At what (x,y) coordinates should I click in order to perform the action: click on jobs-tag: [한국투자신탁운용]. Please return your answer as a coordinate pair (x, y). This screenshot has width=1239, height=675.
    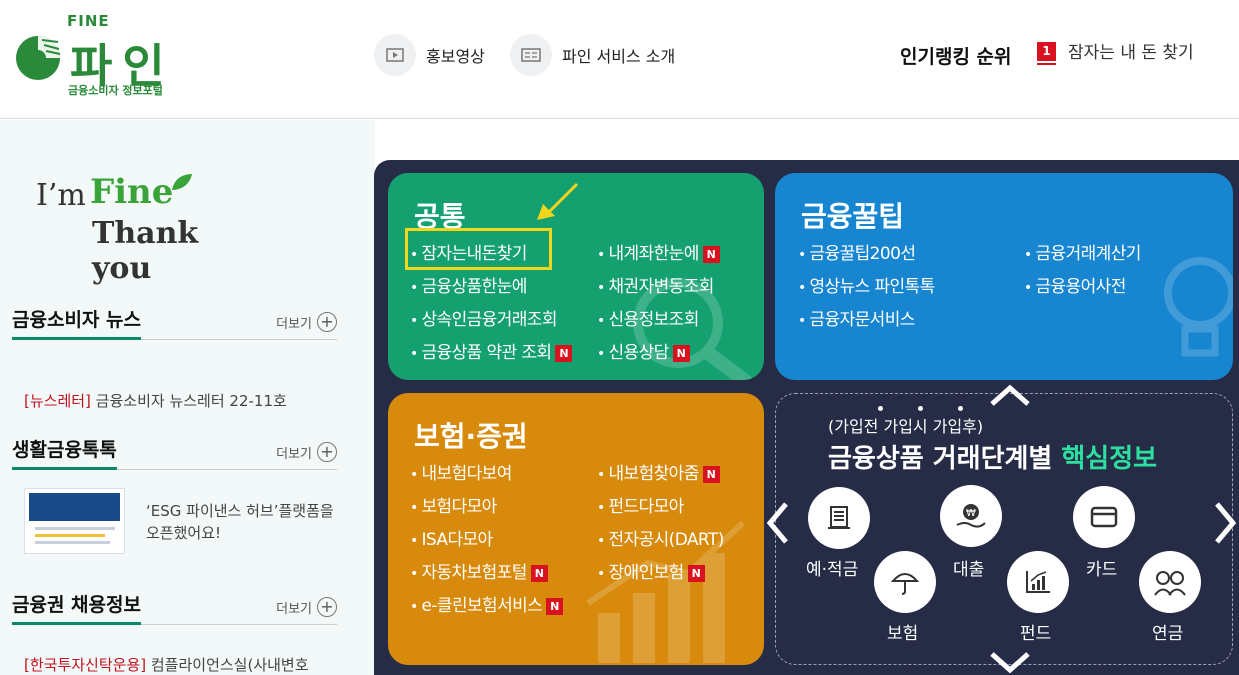
    Looking at the image, I should click on (85, 665).